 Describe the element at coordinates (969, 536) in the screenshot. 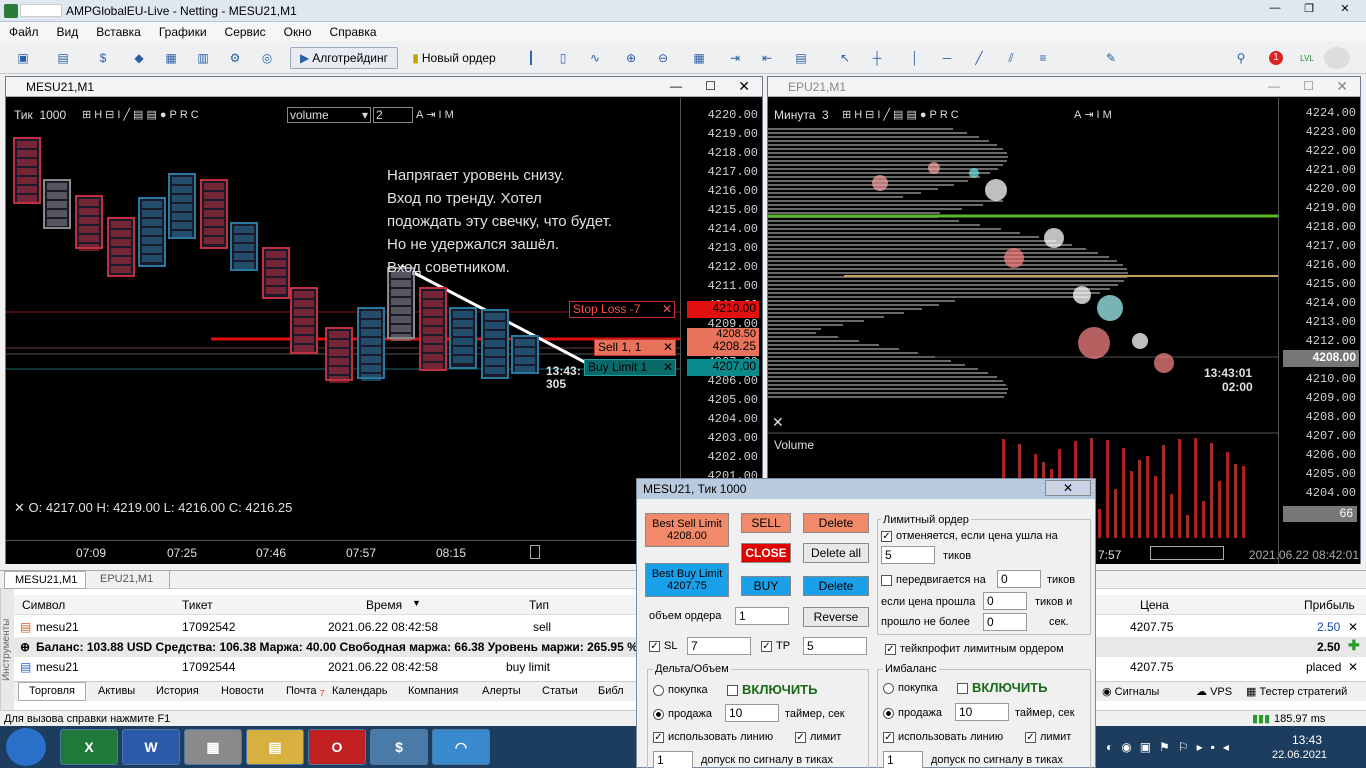

I see `cancel-checkbox: ✓ отменяется, если цена ушла на` at that location.